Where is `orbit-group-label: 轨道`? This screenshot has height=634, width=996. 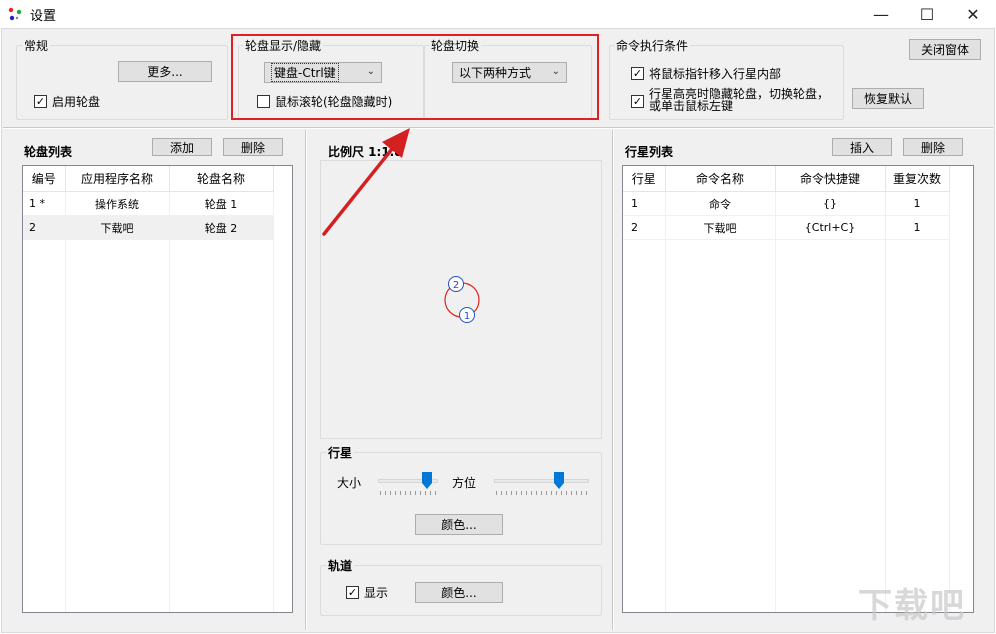 orbit-group-label: 轨道 is located at coordinates (340, 565).